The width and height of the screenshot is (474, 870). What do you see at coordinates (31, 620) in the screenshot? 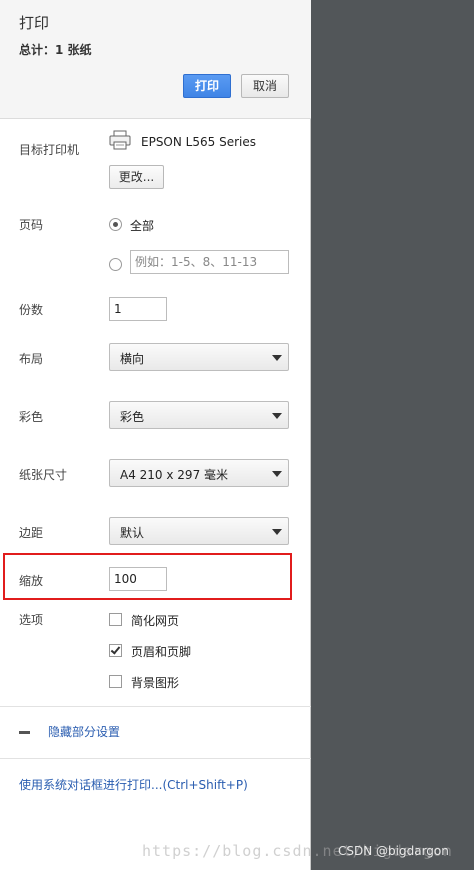
I see `options-label: 选项` at bounding box center [31, 620].